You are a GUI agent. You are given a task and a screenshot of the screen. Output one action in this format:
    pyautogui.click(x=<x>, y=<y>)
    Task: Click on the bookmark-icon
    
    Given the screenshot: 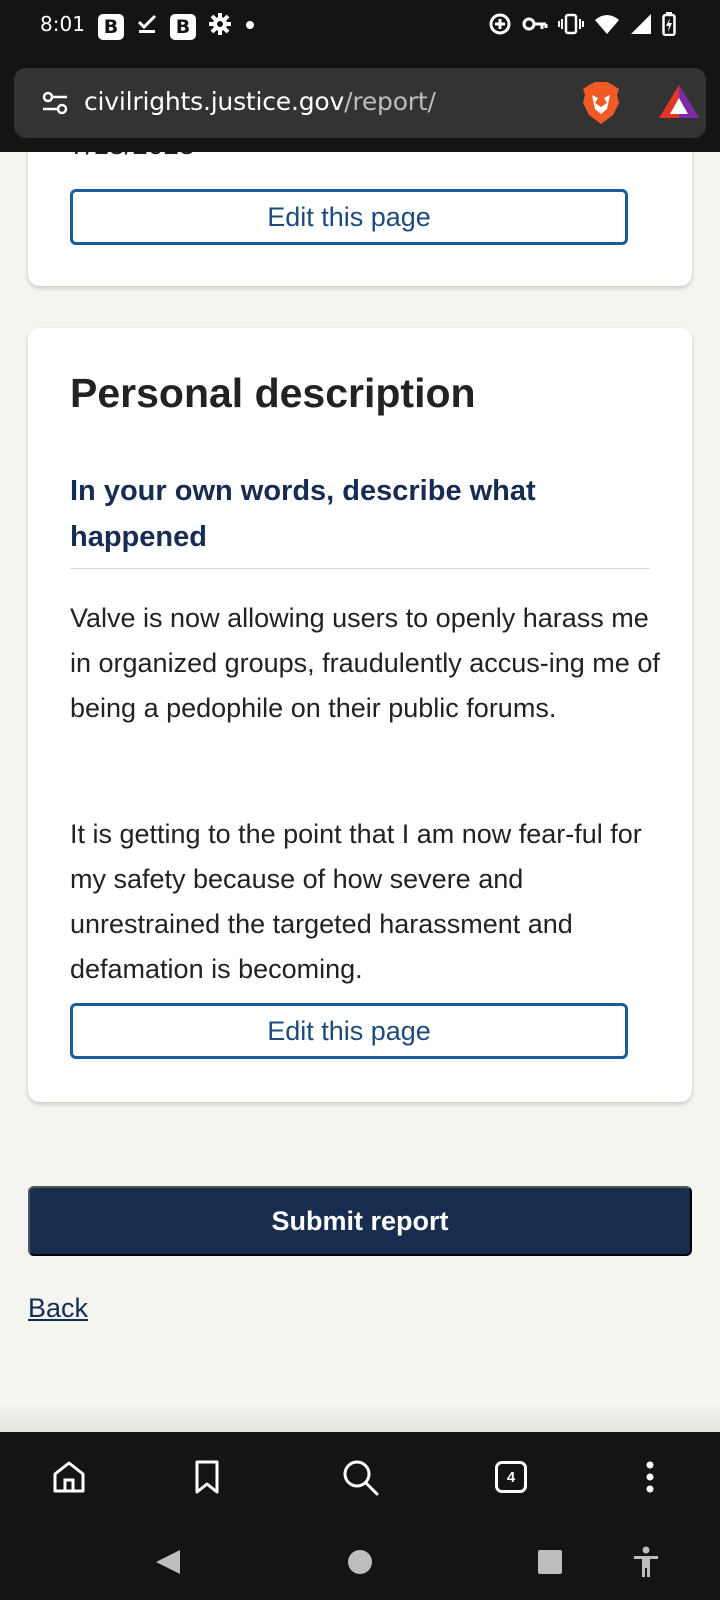 What is the action you would take?
    pyautogui.click(x=207, y=1477)
    